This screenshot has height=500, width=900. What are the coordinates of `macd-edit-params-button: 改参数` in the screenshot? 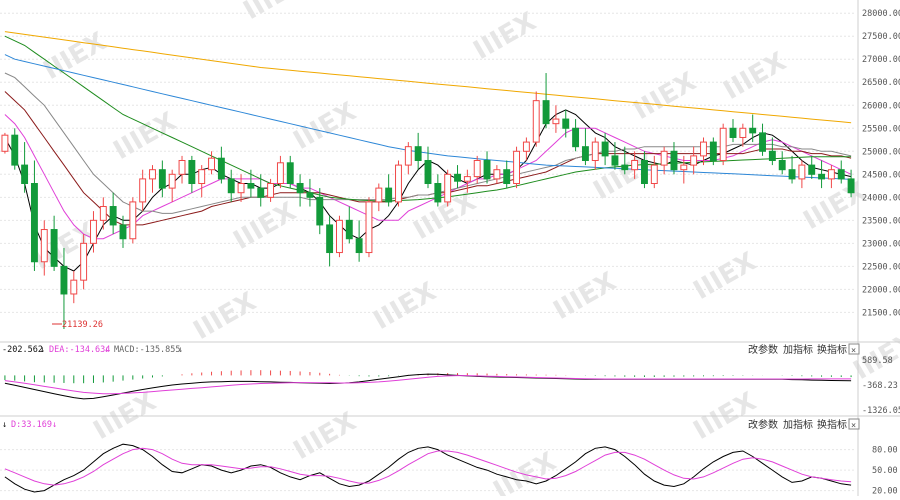 It's located at (763, 349).